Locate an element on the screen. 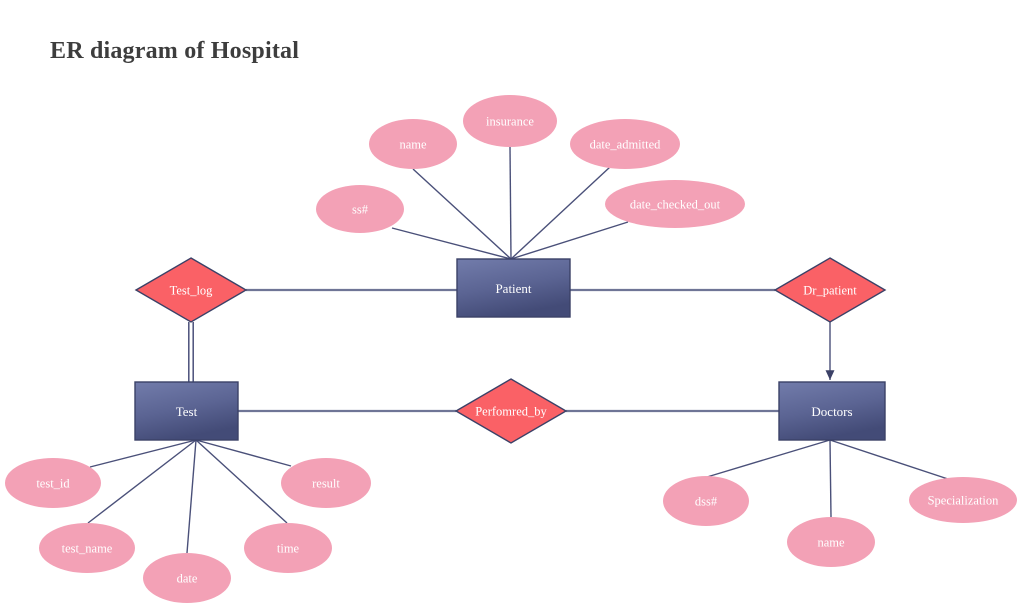  attribute-label-patient_name: name is located at coordinates (413, 145).